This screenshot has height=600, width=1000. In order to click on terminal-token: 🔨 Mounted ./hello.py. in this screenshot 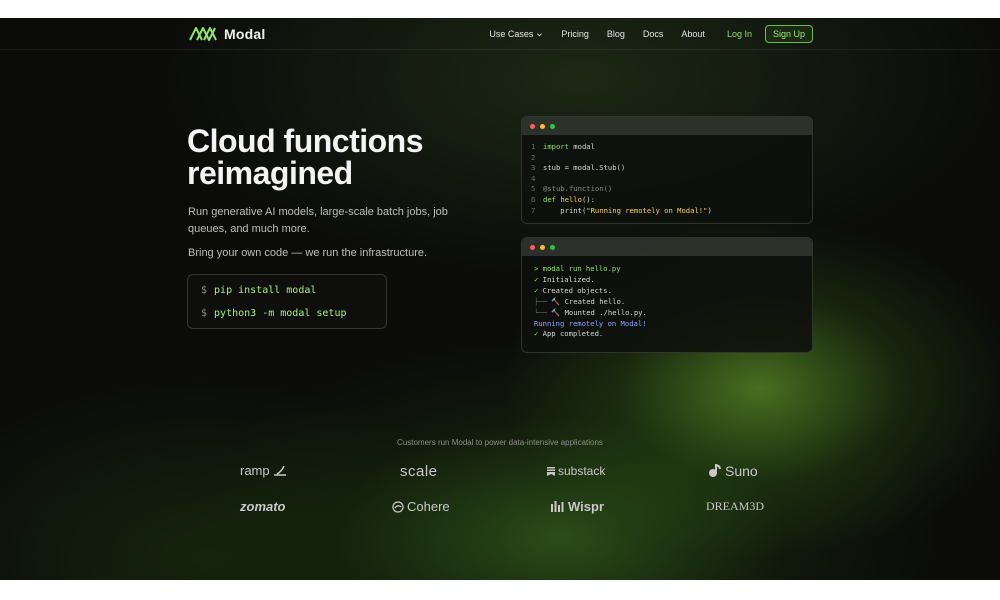, I will do `click(599, 312)`.